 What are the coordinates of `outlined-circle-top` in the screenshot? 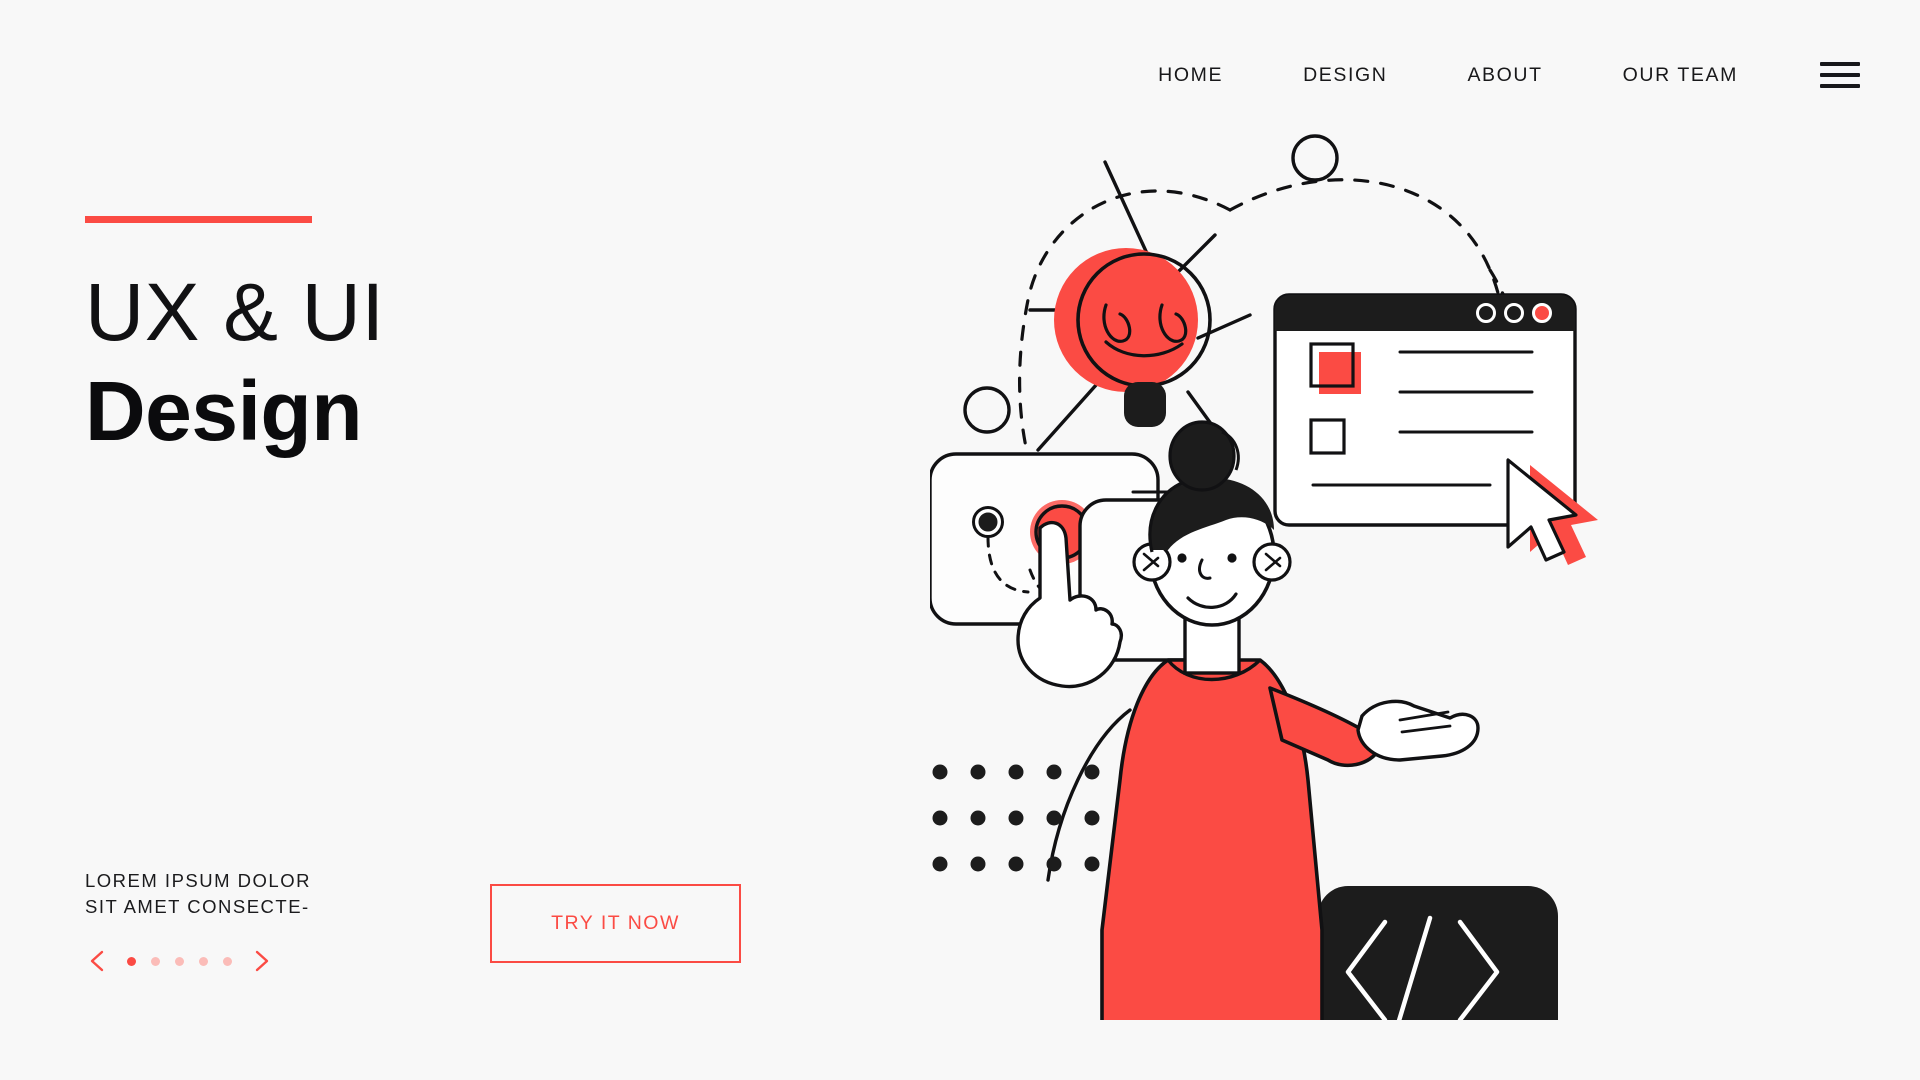 It's located at (1315, 158).